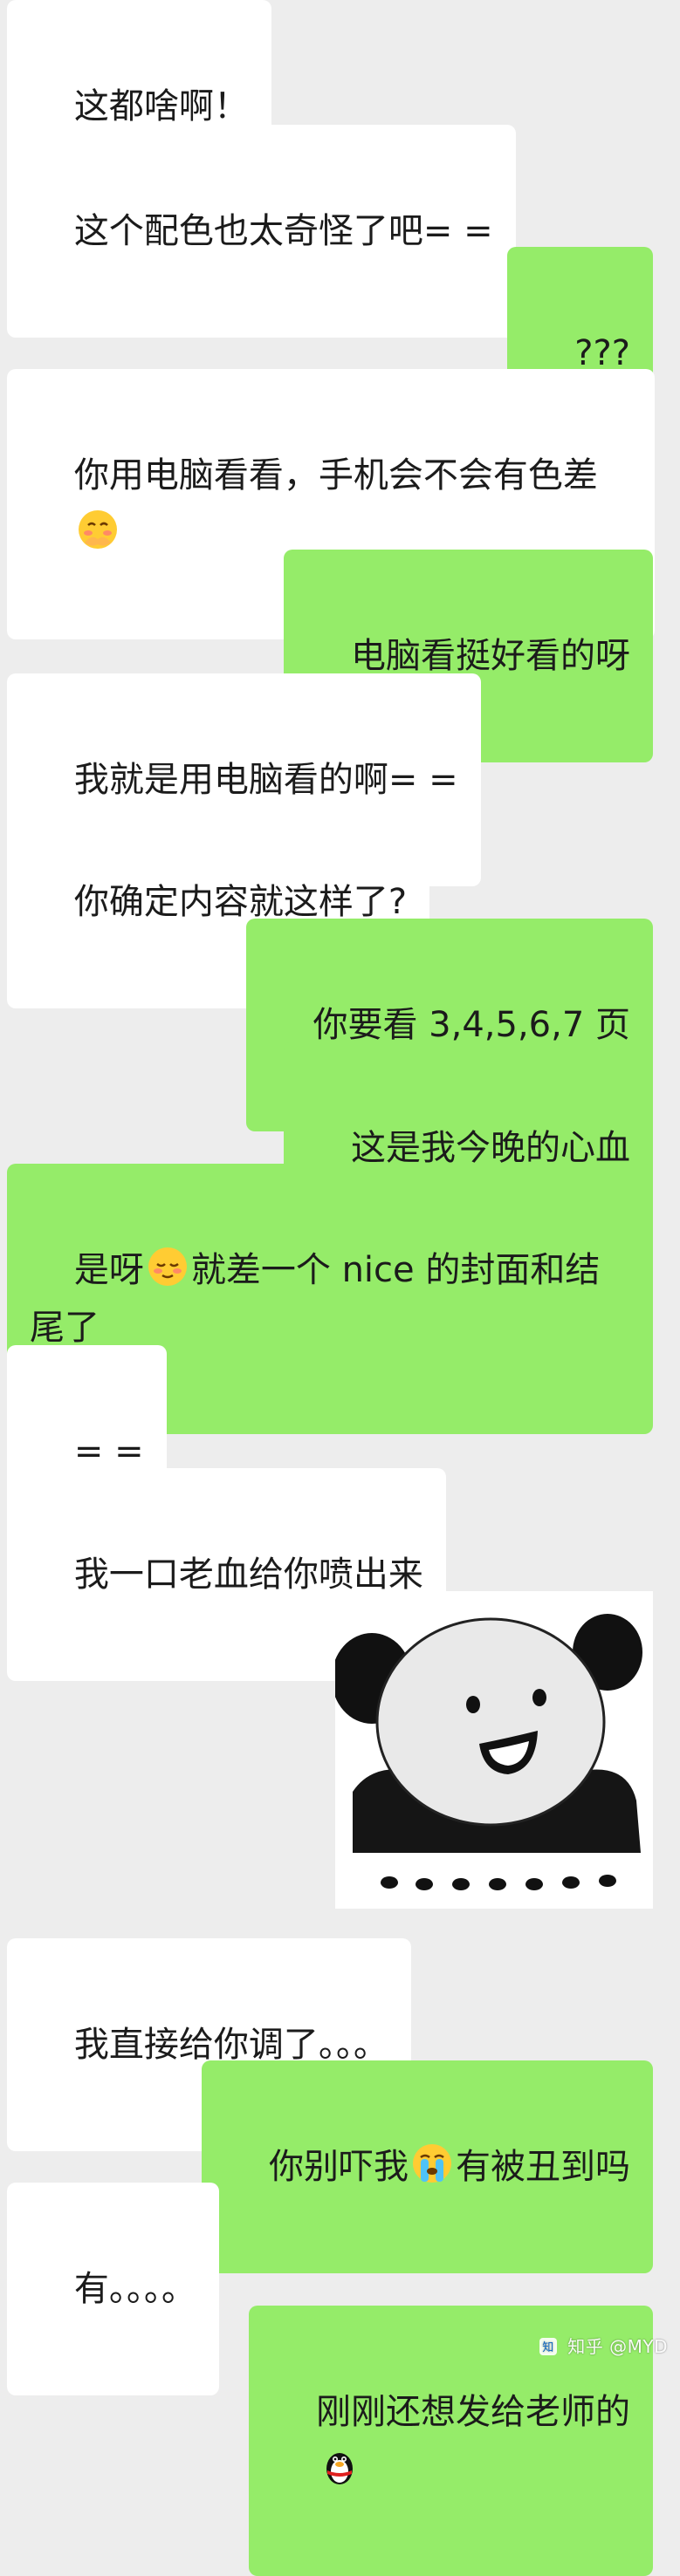  I want to click on message-text: 这是我今晚的心血, so click(490, 1148).